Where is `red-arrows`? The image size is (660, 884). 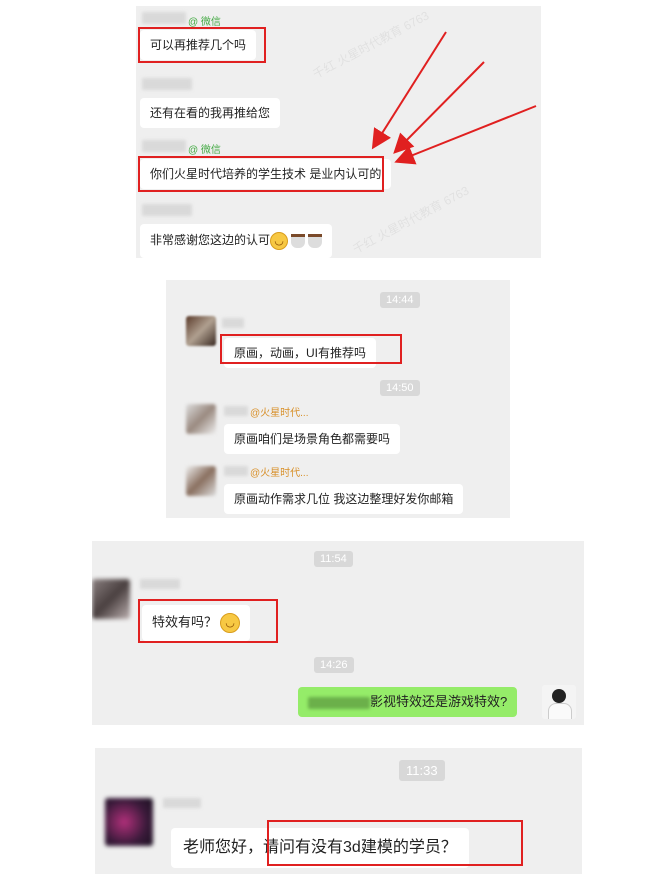 red-arrows is located at coordinates (454, 98).